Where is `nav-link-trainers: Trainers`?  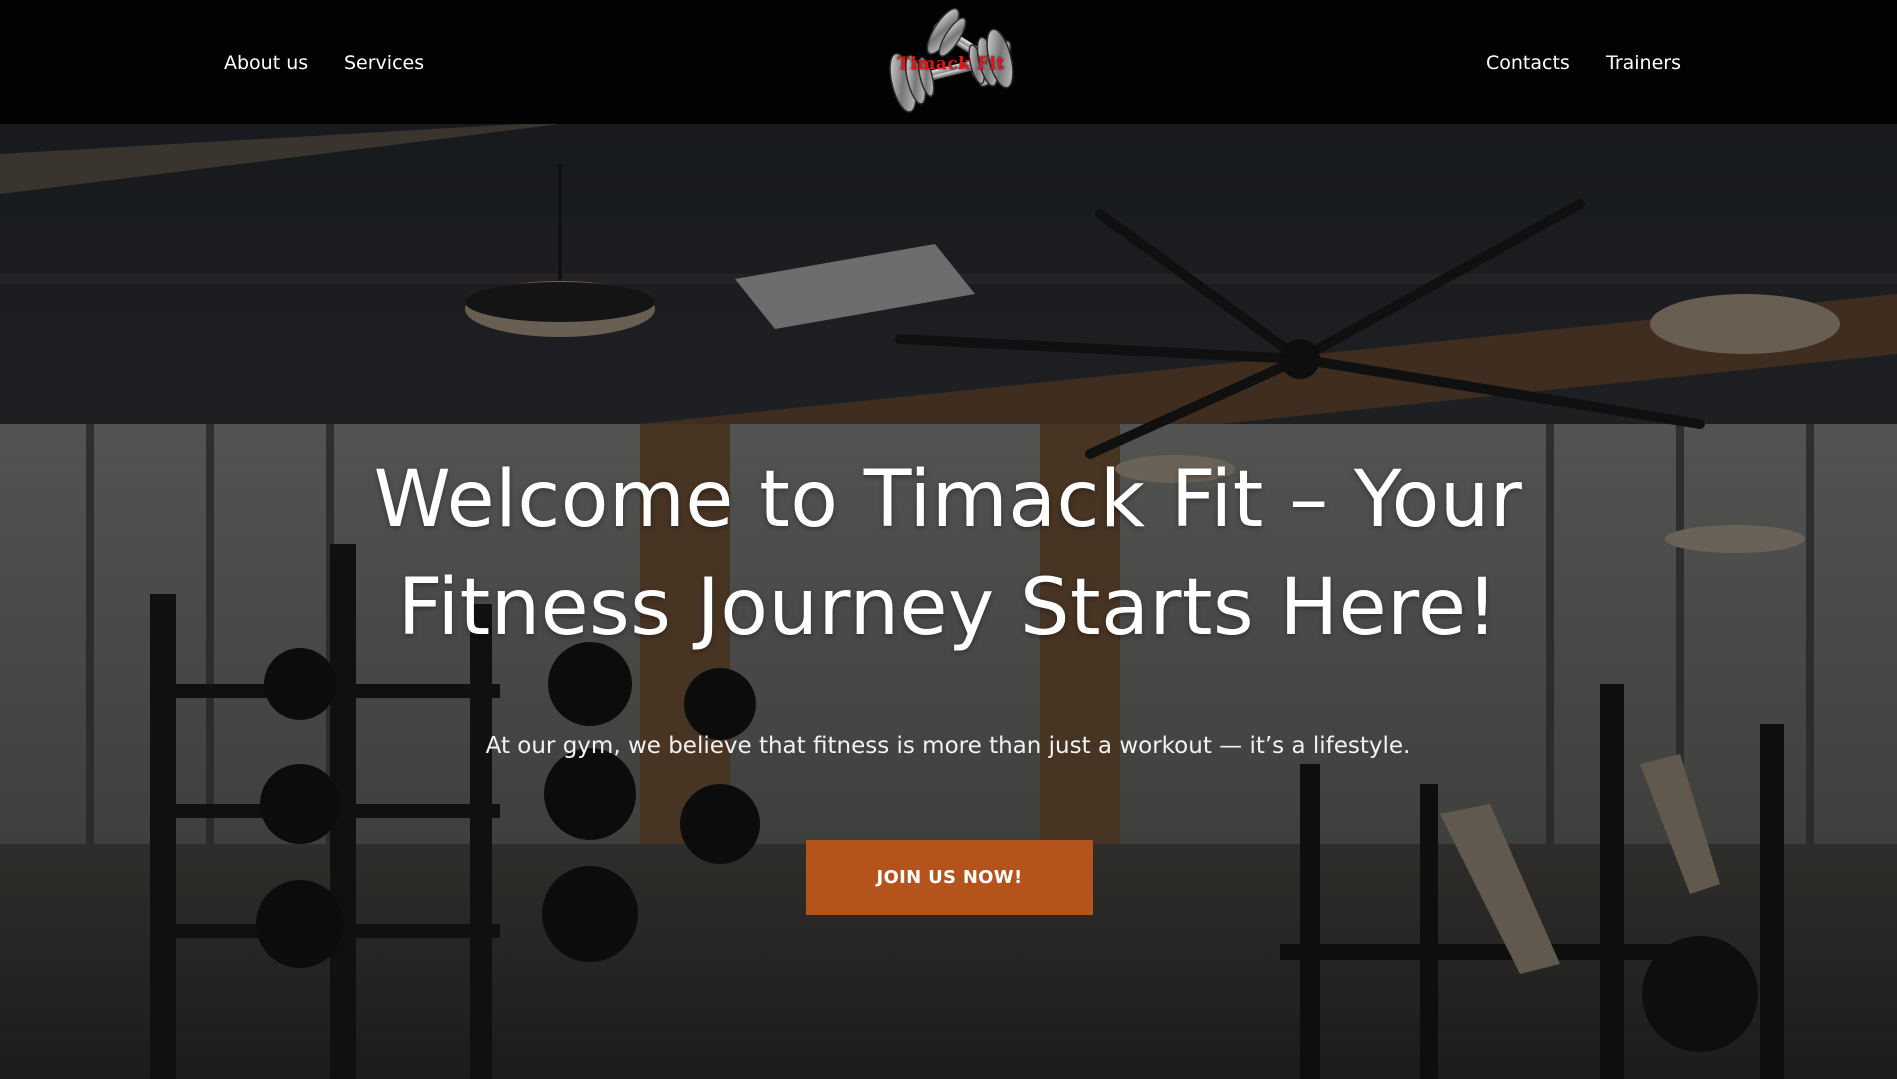
nav-link-trainers: Trainers is located at coordinates (1643, 63).